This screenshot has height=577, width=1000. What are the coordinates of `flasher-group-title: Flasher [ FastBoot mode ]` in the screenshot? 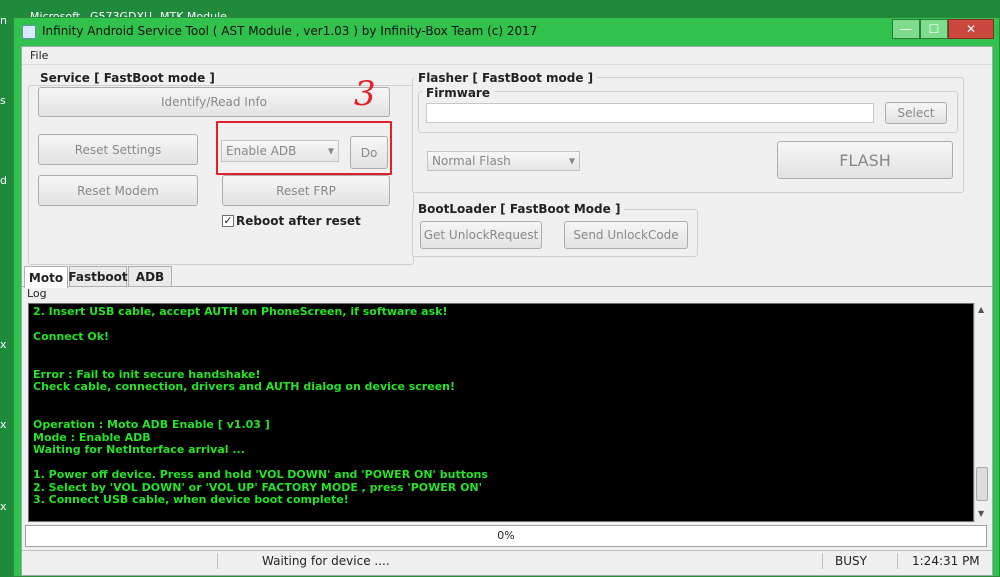 It's located at (506, 78).